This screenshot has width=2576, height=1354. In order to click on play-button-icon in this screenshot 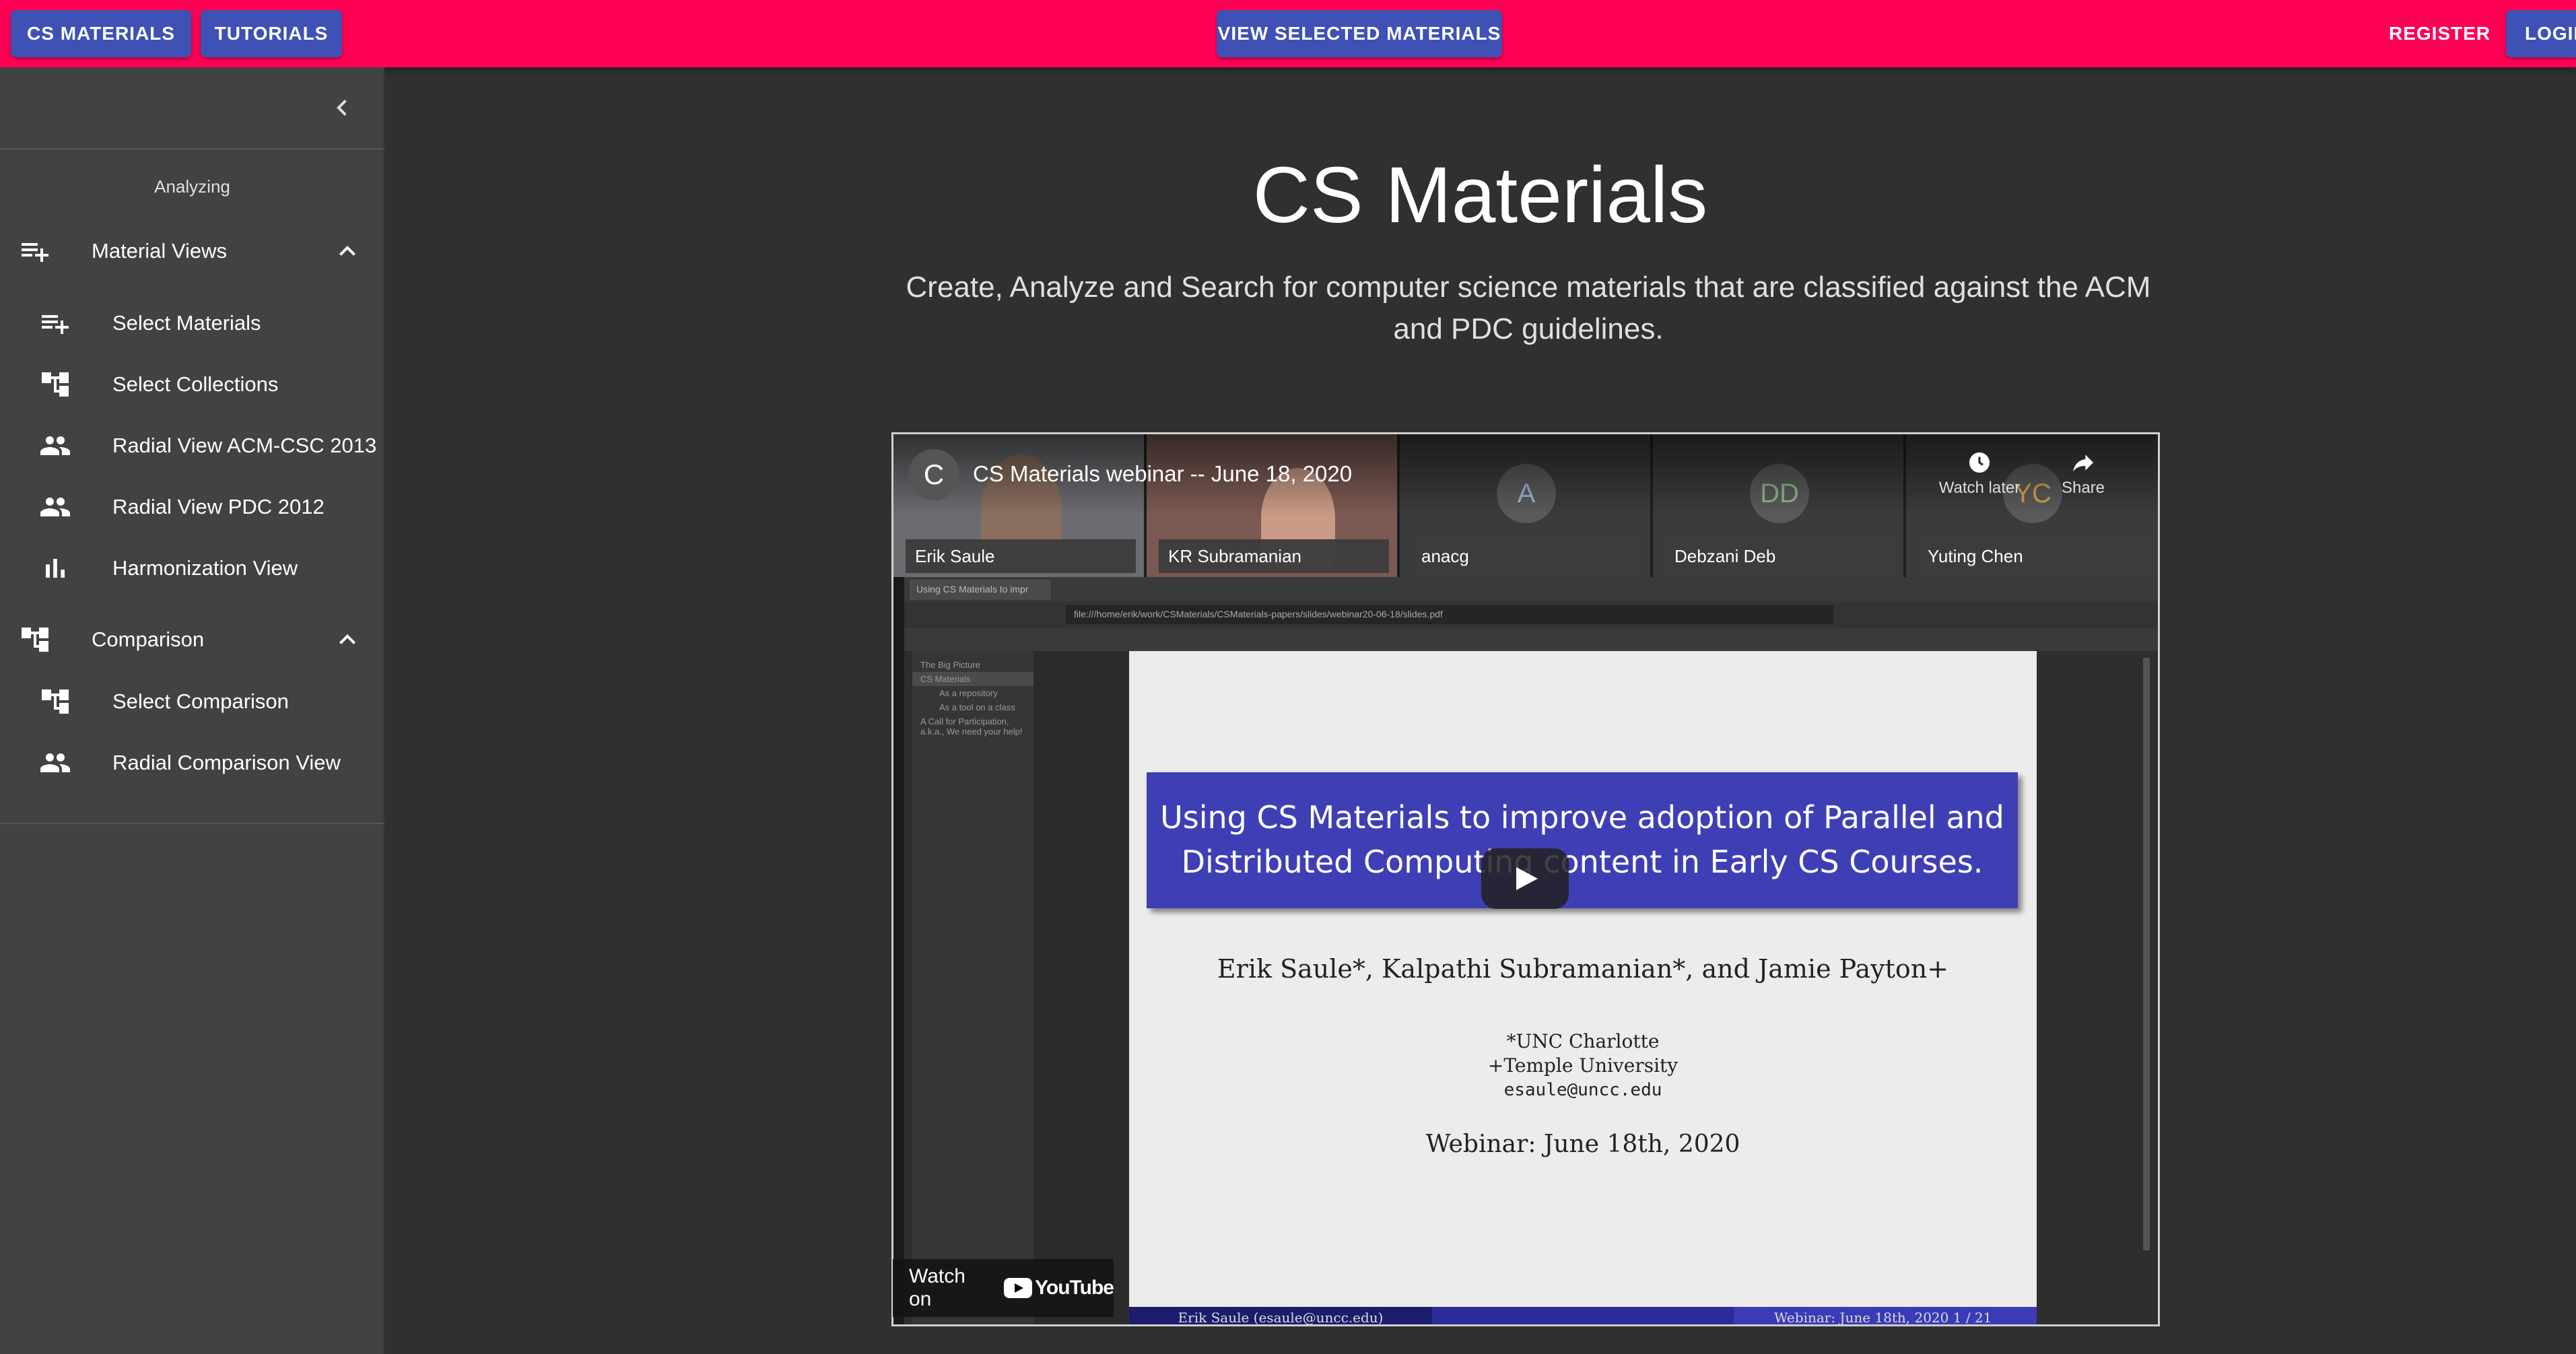, I will do `click(1525, 879)`.